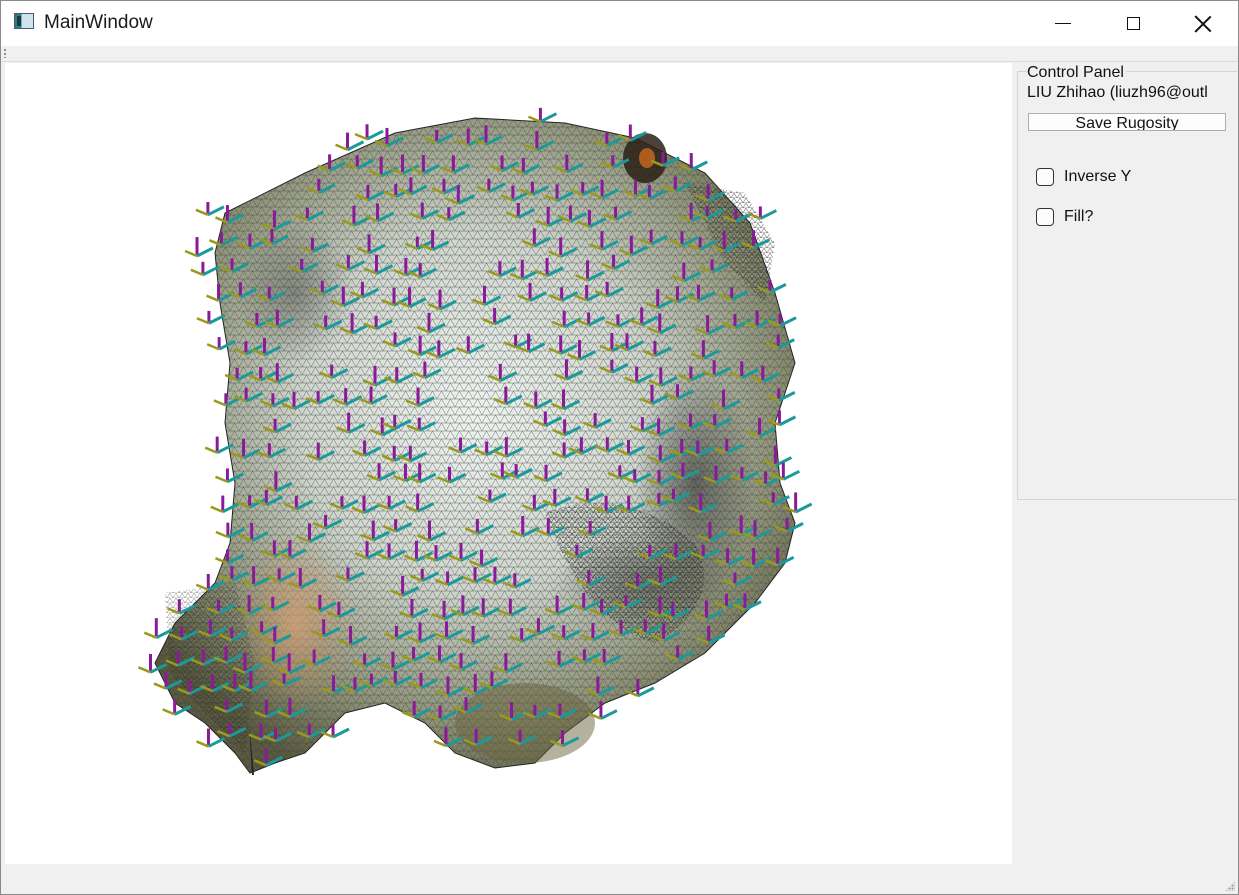 The image size is (1239, 895). Describe the element at coordinates (98, 22) in the screenshot. I see `window-title: MainWindow` at that location.